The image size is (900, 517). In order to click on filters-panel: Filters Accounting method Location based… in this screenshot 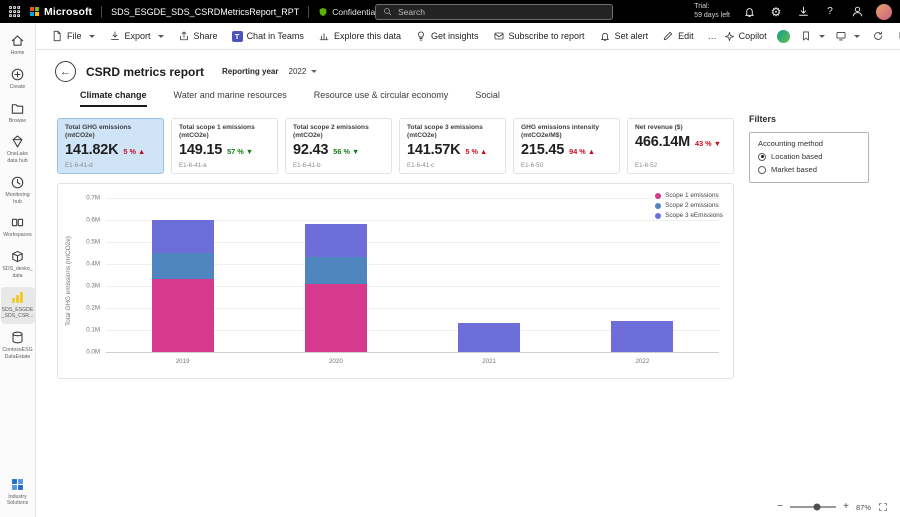, I will do `click(821, 148)`.